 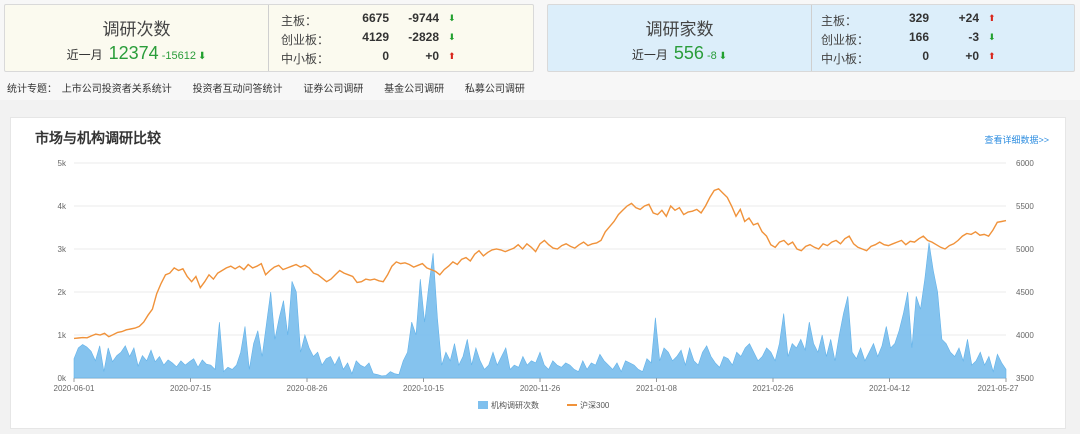 What do you see at coordinates (136, 29) in the screenshot?
I see `research-count-title: 调研次数` at bounding box center [136, 29].